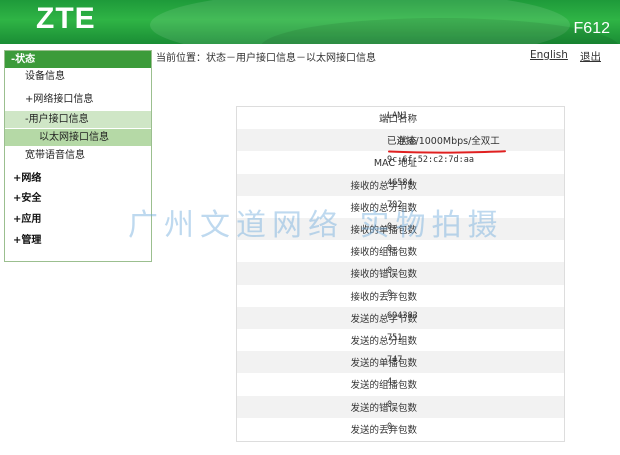  Describe the element at coordinates (430, 160) in the screenshot. I see `row-value: 9c:6f:52:c2:7d:aa` at that location.